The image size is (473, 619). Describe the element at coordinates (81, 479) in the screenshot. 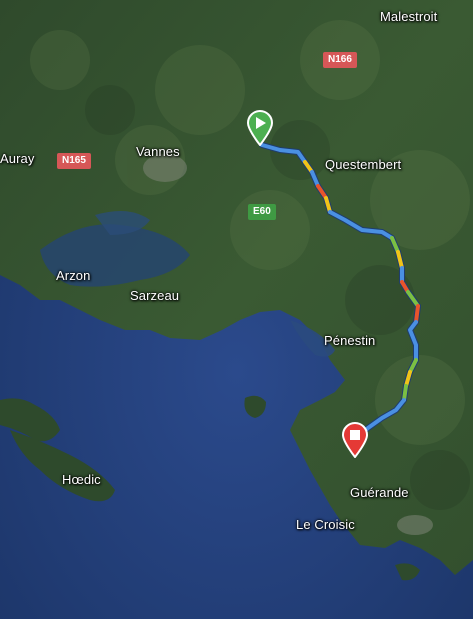

I see `place-label-hoedic: Hœdic` at that location.